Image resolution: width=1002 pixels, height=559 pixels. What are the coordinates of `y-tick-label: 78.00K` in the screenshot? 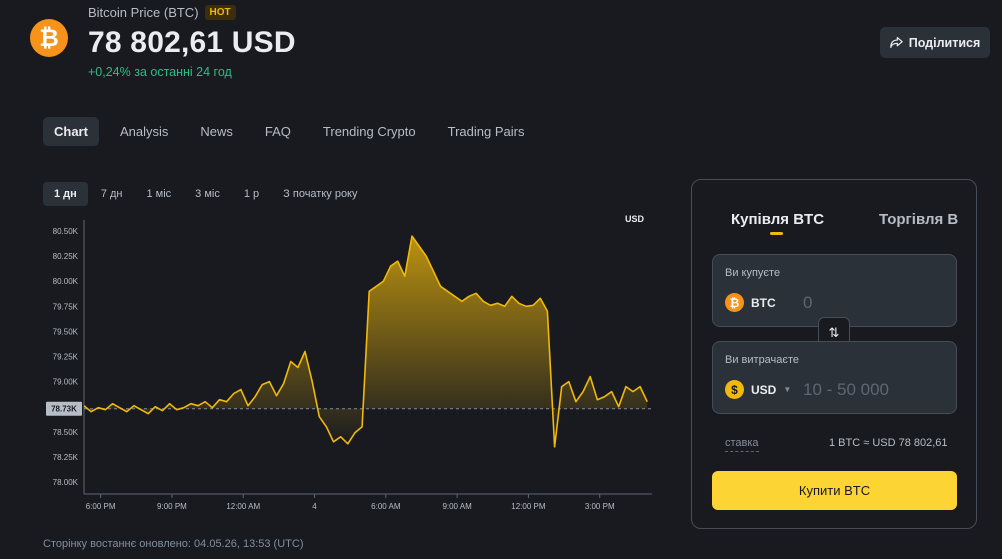 It's located at (66, 482).